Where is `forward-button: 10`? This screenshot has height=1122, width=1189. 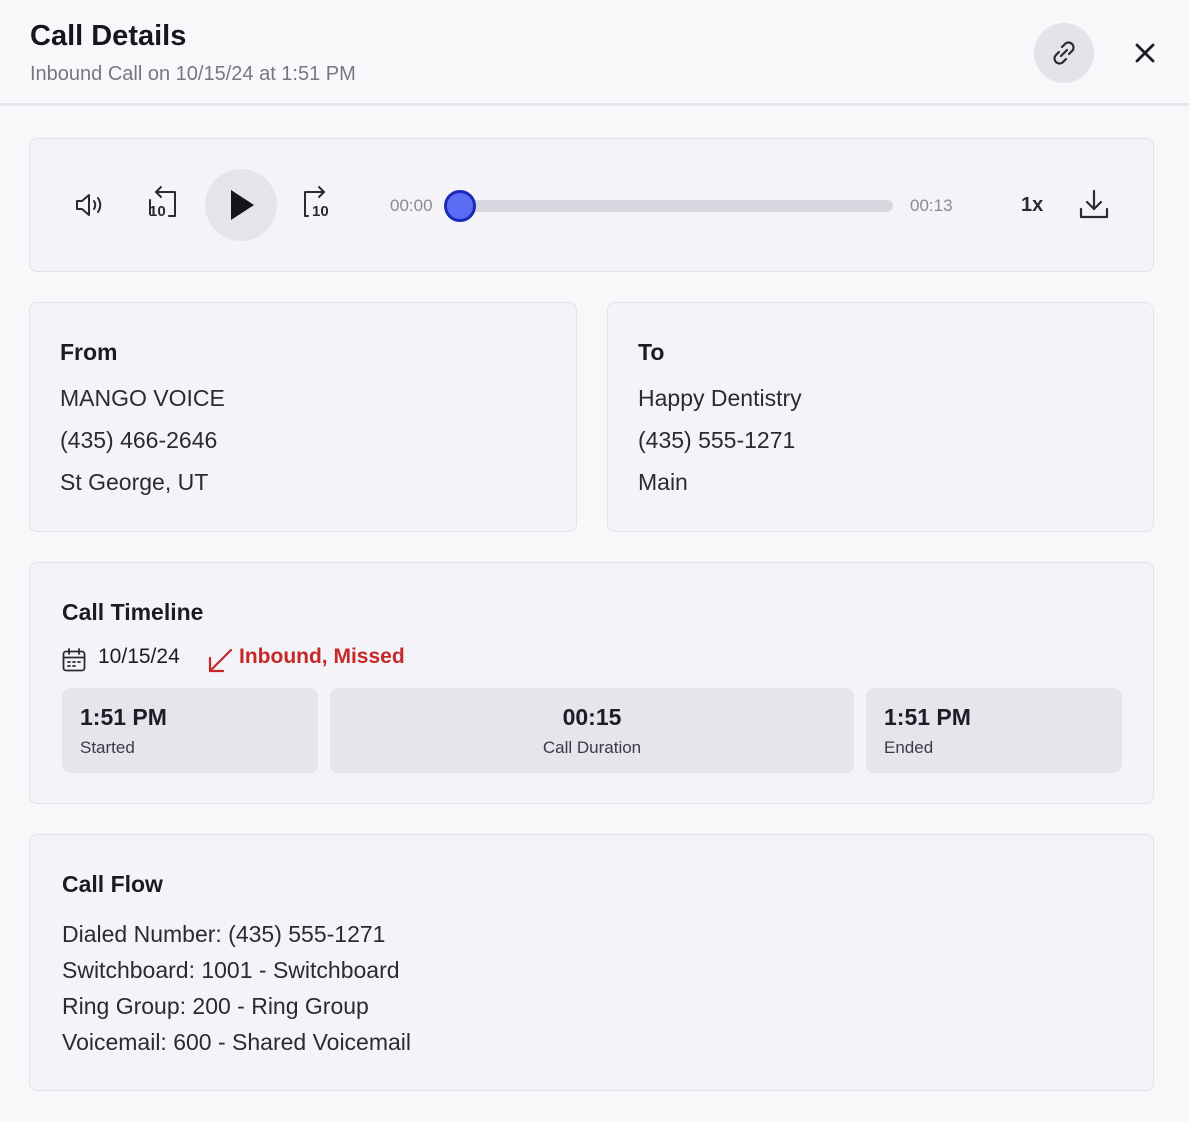 forward-button: 10 is located at coordinates (318, 205).